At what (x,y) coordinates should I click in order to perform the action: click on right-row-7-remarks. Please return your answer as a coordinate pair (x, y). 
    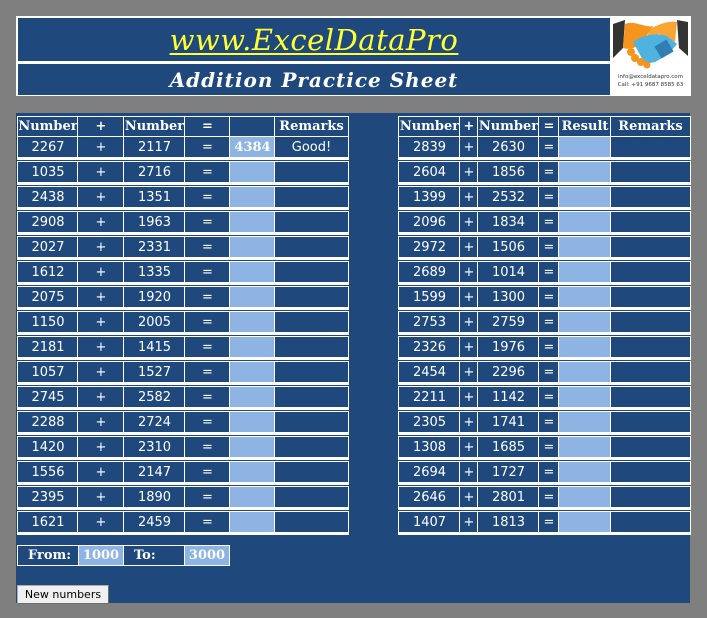
    Looking at the image, I should click on (650, 297).